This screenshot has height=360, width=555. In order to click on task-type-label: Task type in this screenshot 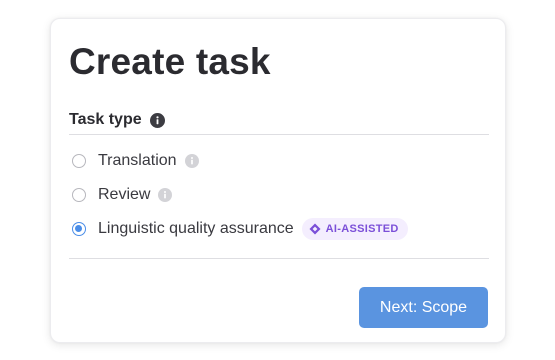, I will do `click(105, 119)`.